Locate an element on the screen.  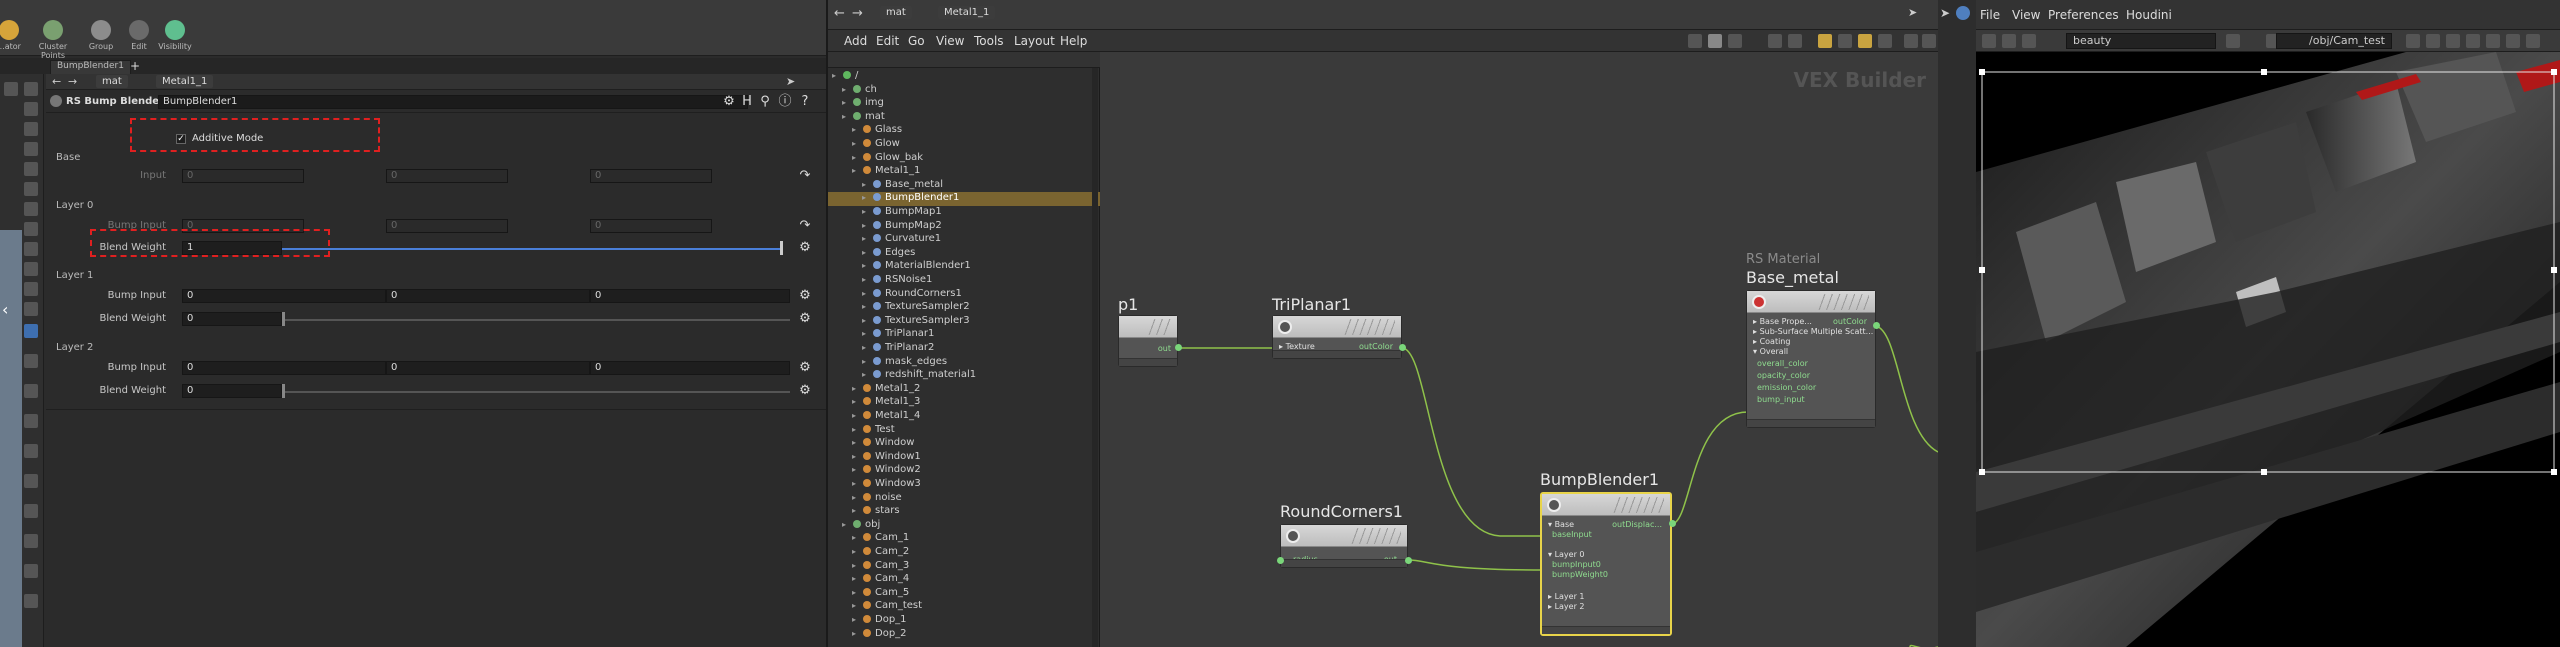
tree-item: ▸ Cam_4 is located at coordinates (964, 580).